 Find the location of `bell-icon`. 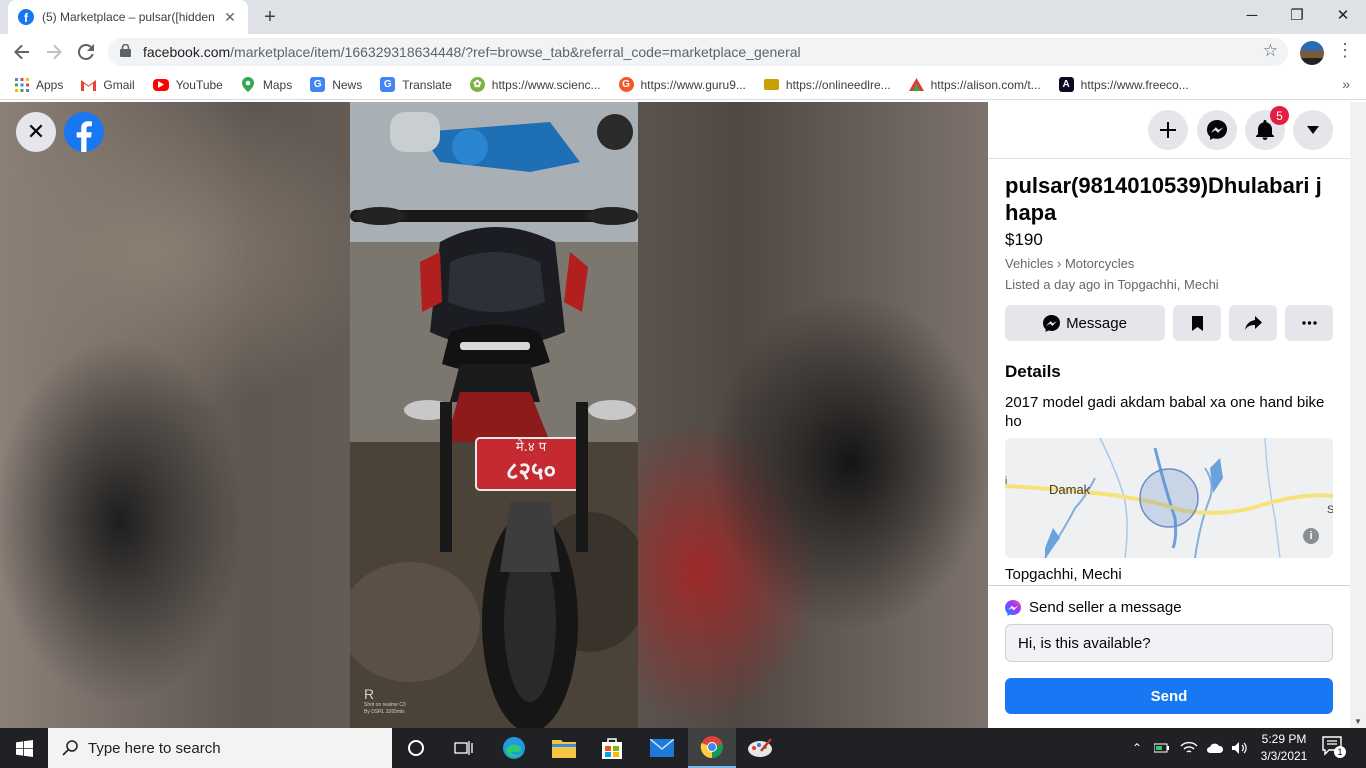

bell-icon is located at coordinates (1265, 130).